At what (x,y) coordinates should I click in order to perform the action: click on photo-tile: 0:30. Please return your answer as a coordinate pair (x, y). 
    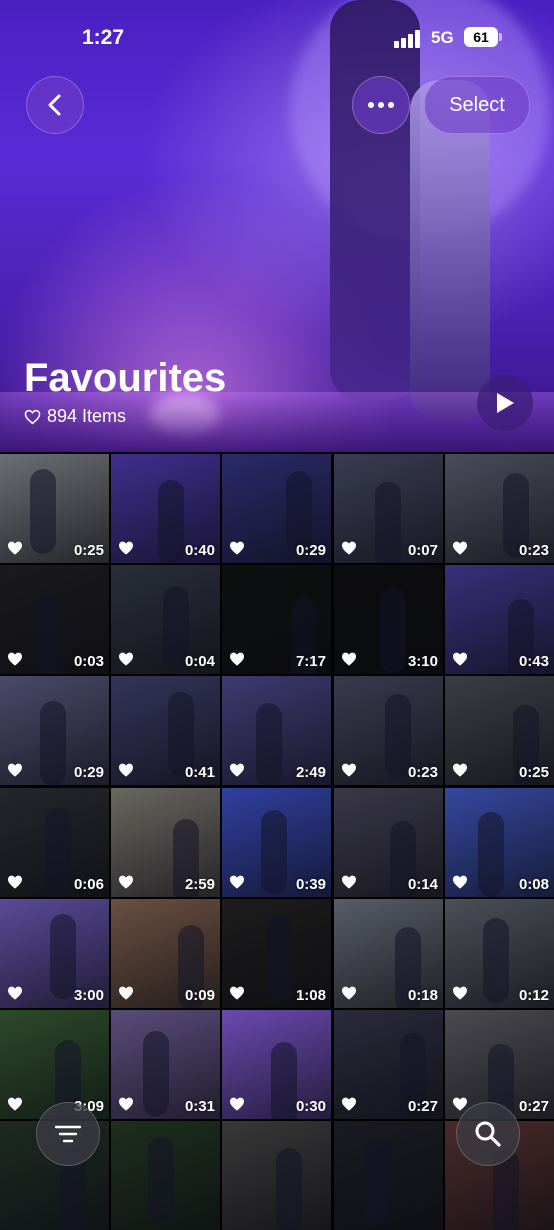
    Looking at the image, I should click on (276, 1064).